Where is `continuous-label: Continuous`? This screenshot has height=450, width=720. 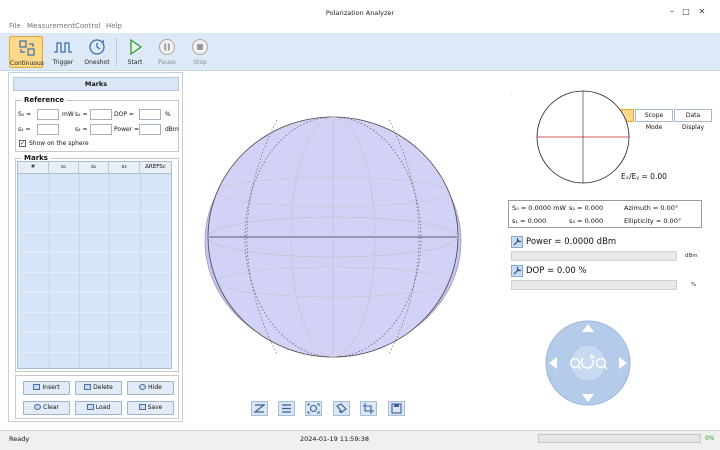
continuous-label: Continuous is located at coordinates (27, 63).